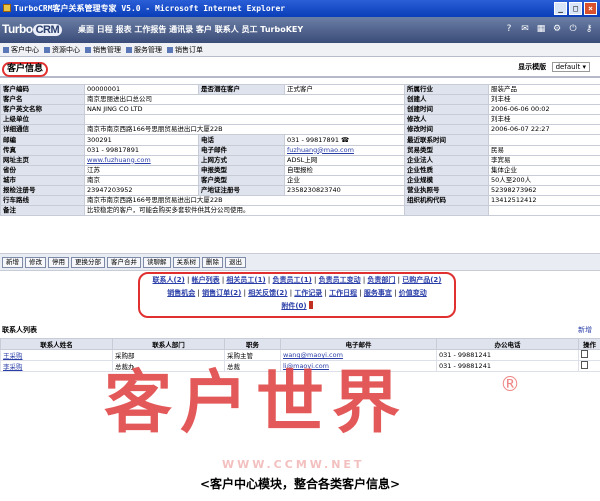  What do you see at coordinates (21, 50) in the screenshot?
I see `nav-item: 客户中心` at bounding box center [21, 50].